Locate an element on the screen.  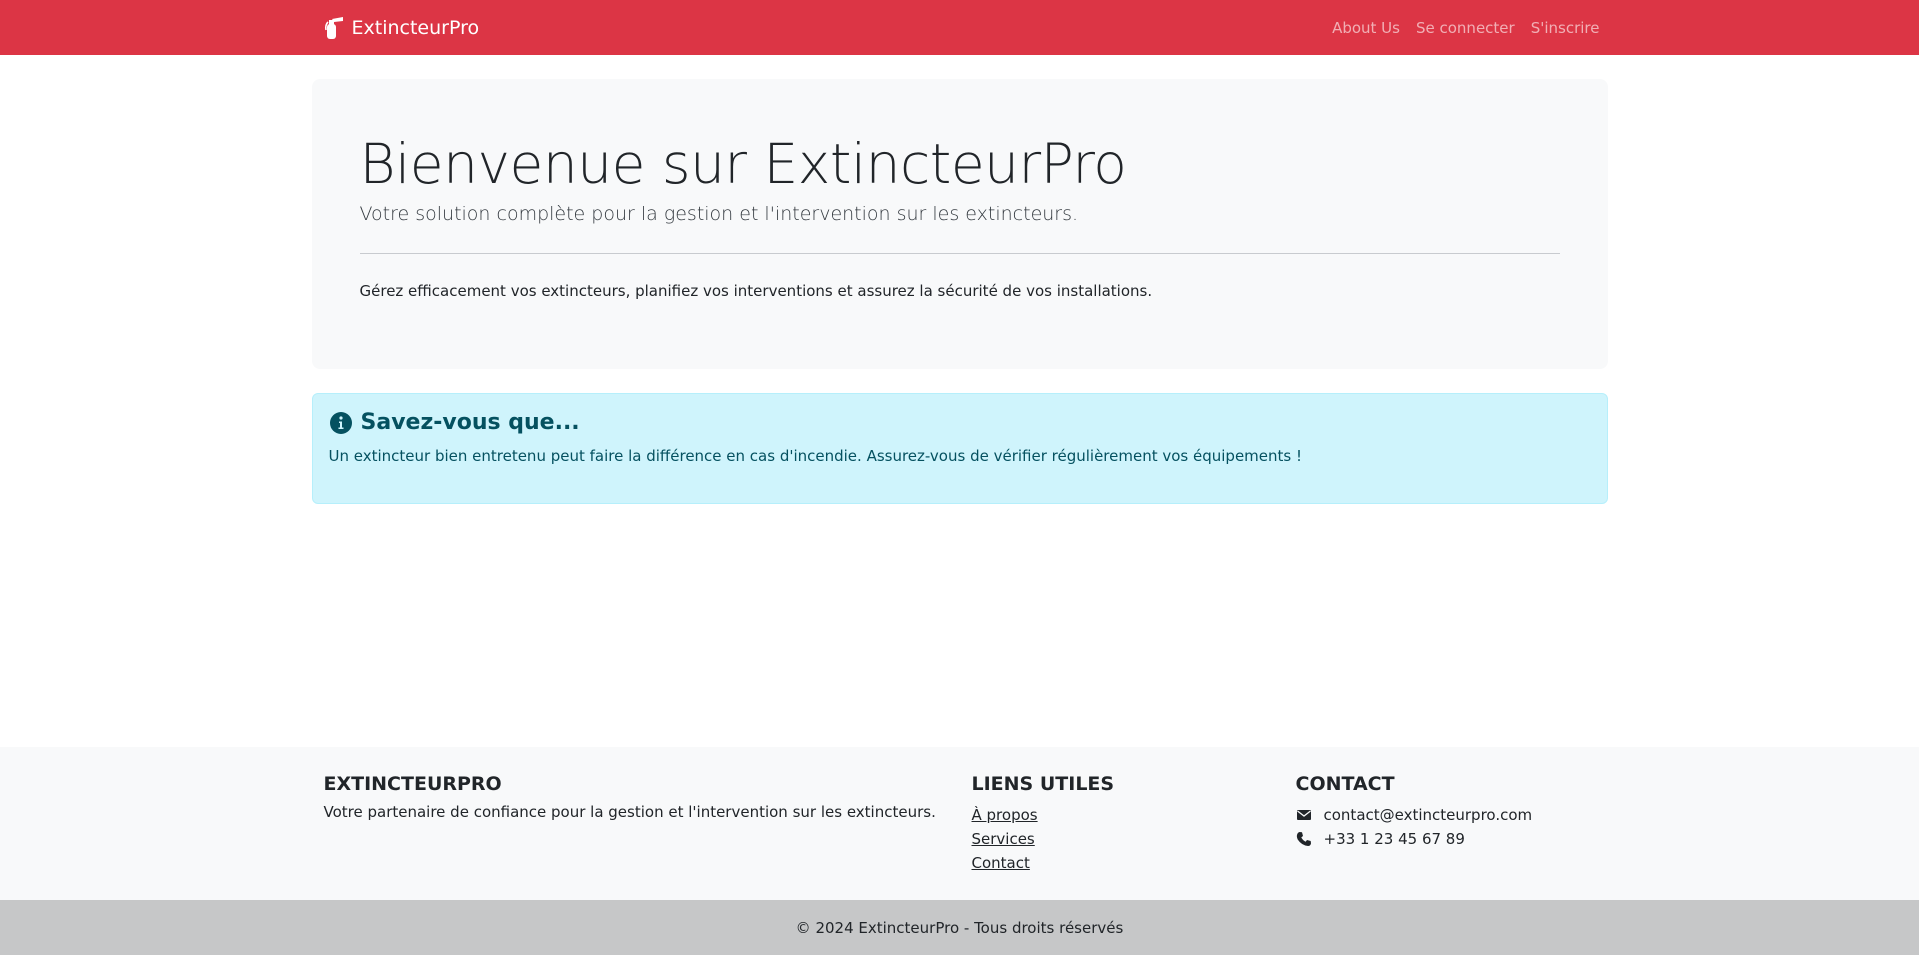
hero-title: Bienvenue sur ExtincteurPro is located at coordinates (743, 164).